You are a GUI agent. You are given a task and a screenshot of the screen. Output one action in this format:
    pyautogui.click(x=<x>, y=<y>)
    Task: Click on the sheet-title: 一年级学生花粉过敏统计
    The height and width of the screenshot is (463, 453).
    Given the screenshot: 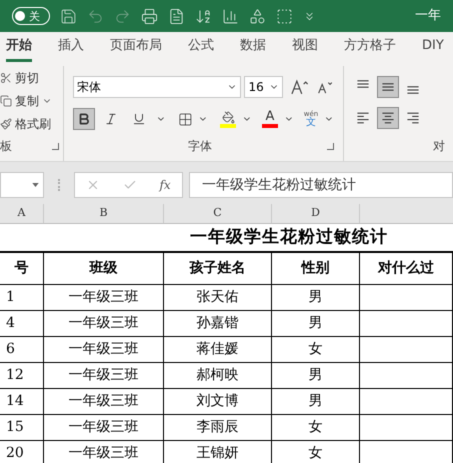 What is the action you would take?
    pyautogui.click(x=289, y=237)
    